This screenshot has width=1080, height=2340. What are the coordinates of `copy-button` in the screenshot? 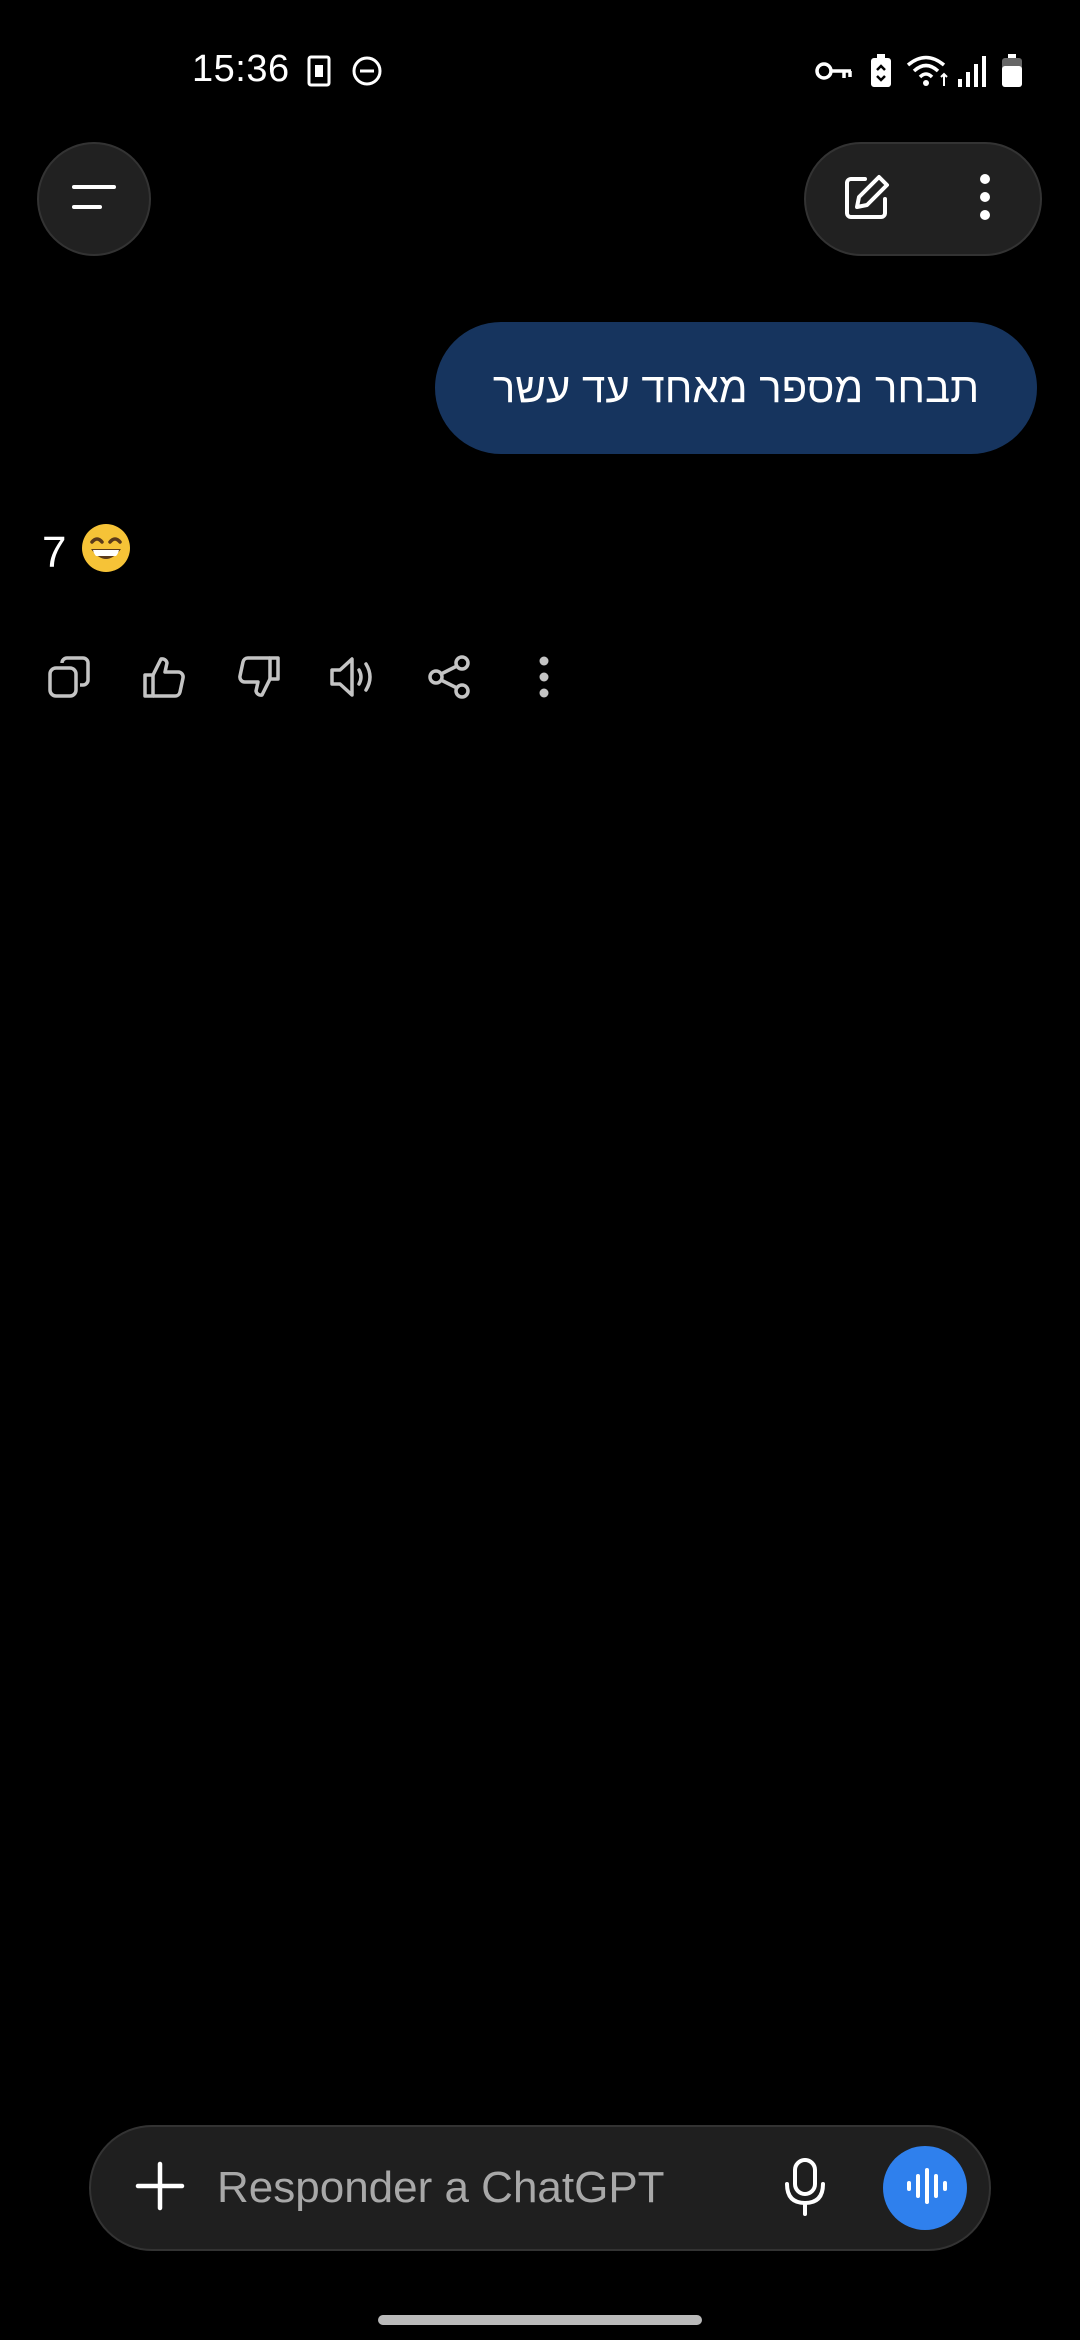 It's located at (69, 679).